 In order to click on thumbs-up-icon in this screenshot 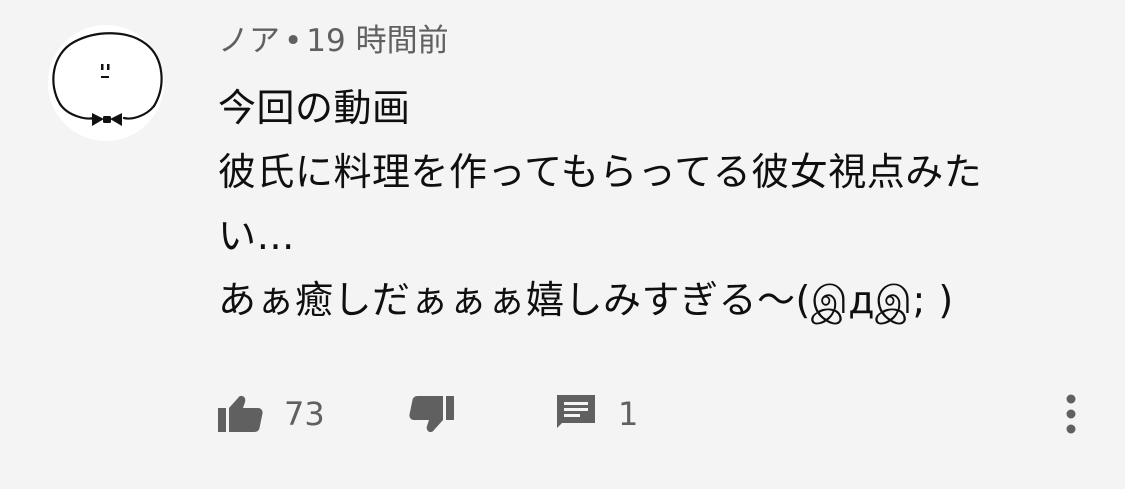, I will do `click(240, 413)`.